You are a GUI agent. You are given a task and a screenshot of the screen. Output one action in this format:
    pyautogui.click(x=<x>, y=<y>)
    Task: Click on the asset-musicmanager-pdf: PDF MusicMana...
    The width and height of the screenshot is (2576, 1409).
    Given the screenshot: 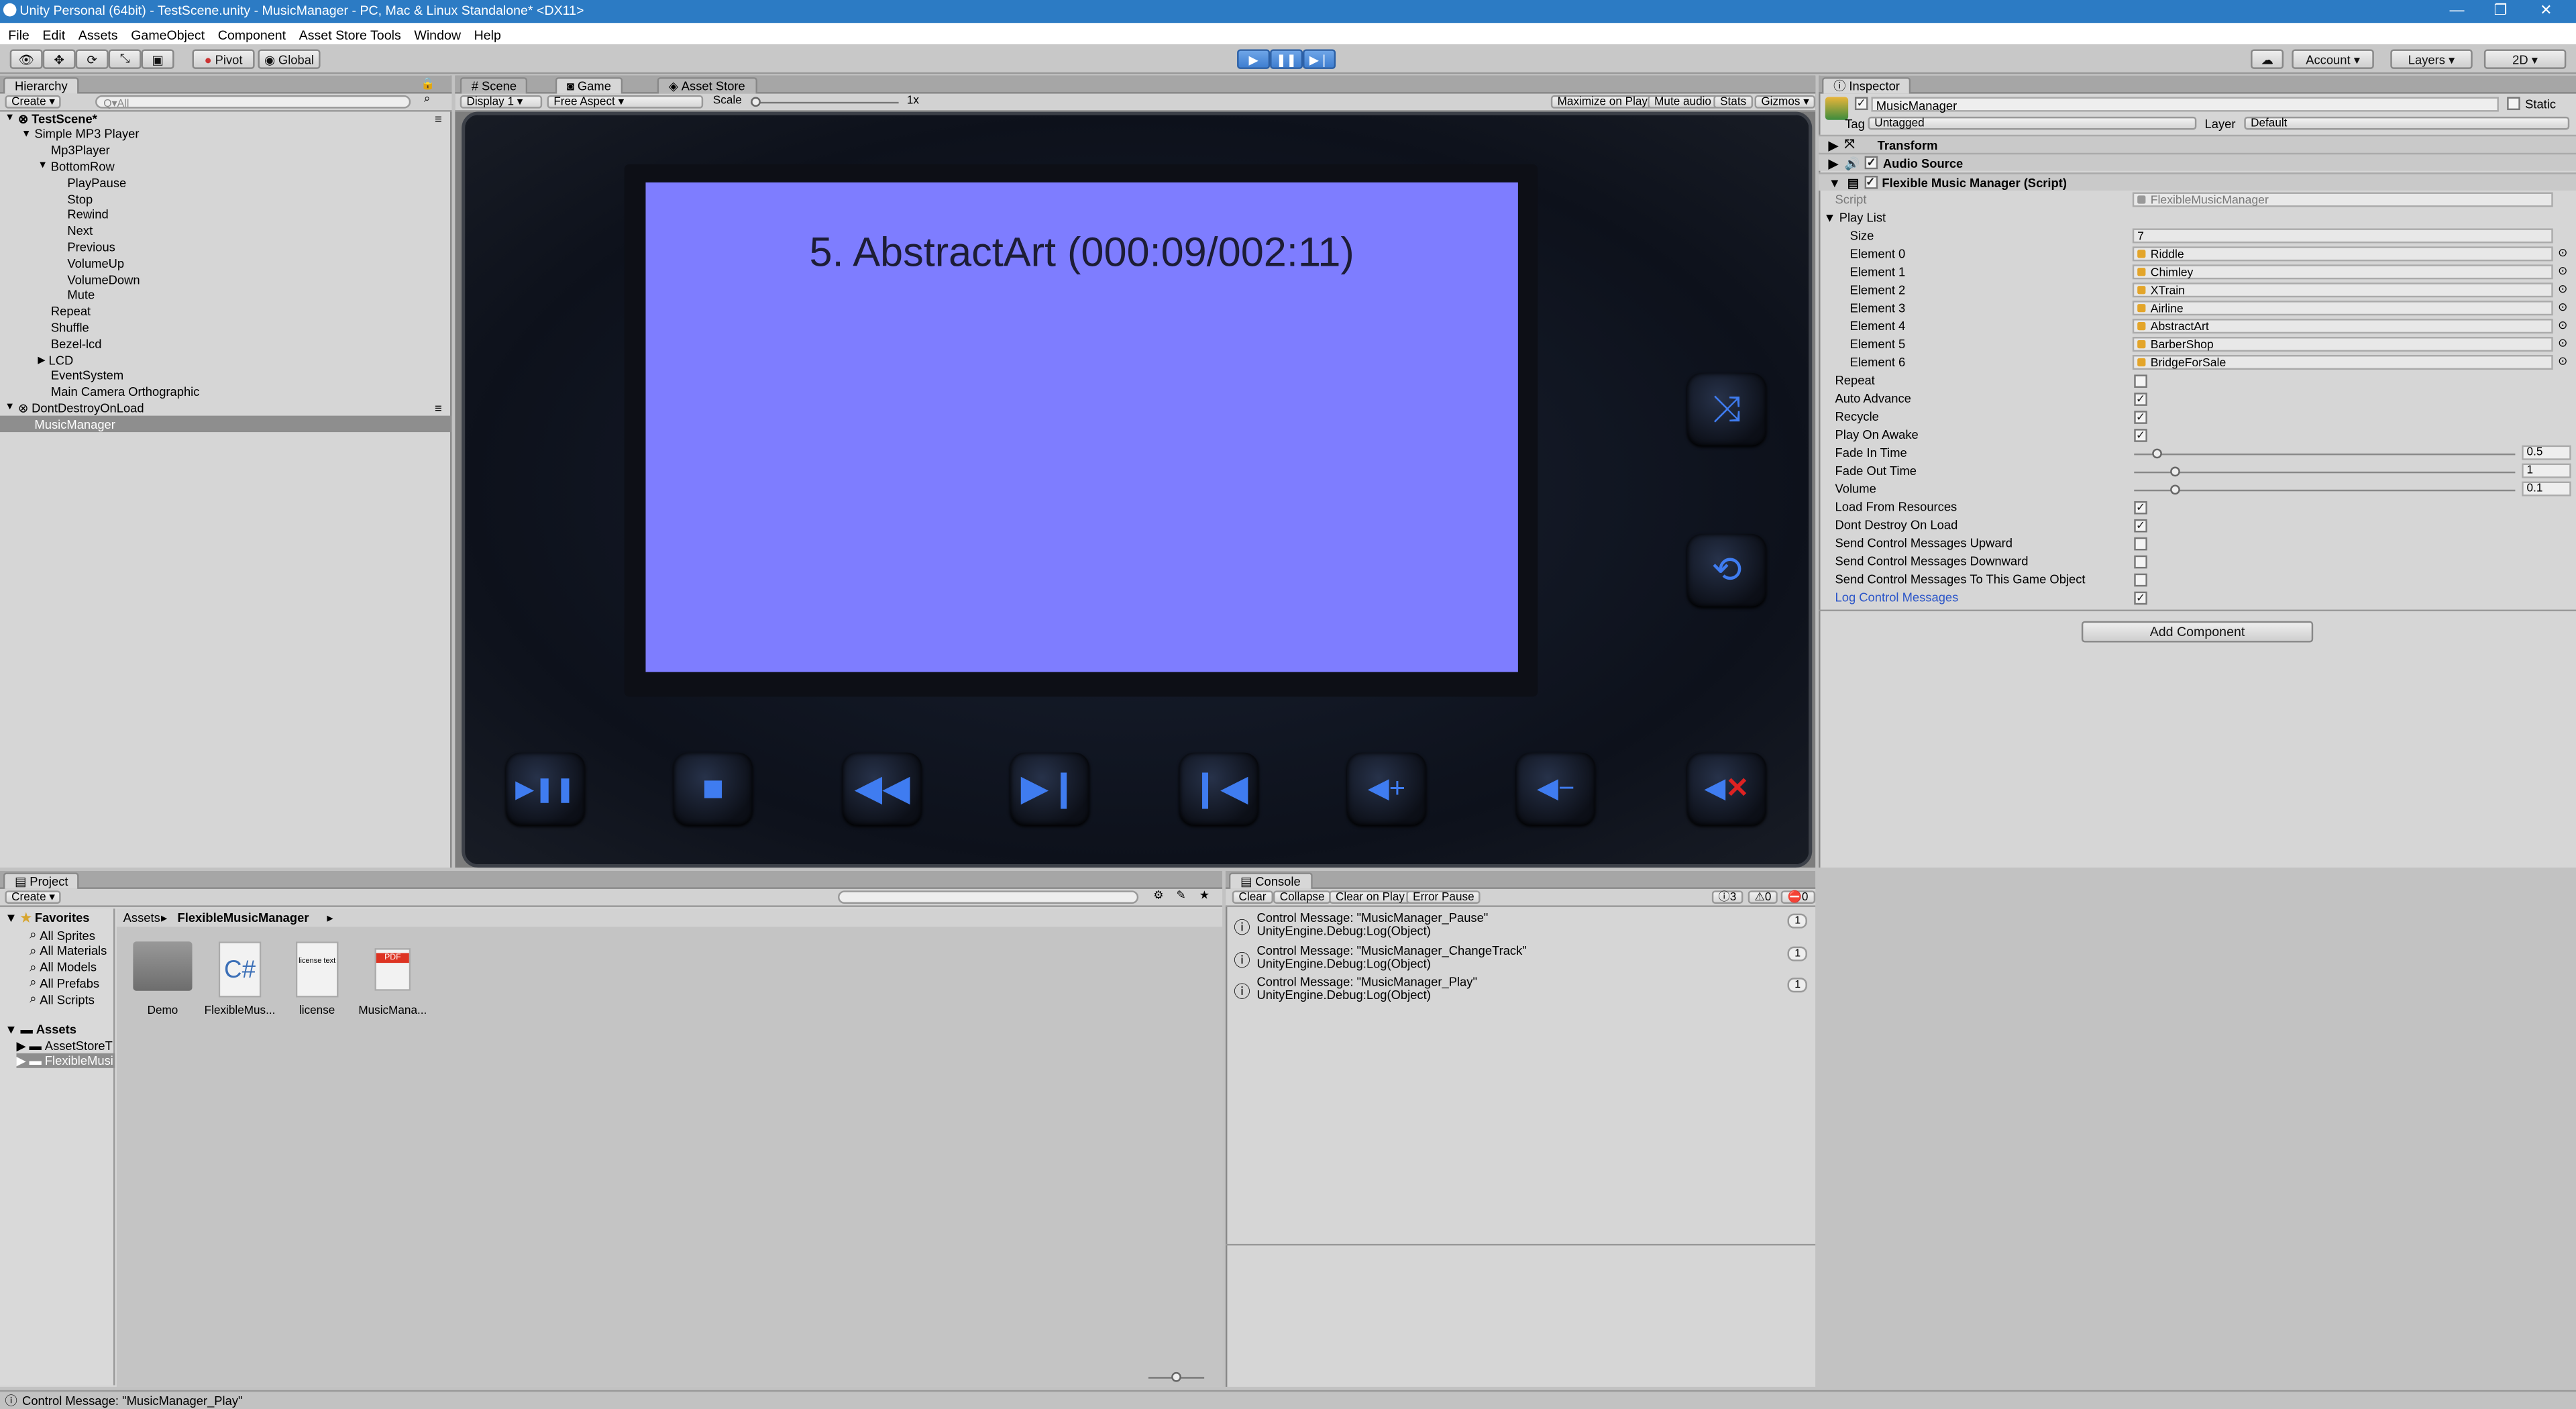 What is the action you would take?
    pyautogui.click(x=393, y=979)
    